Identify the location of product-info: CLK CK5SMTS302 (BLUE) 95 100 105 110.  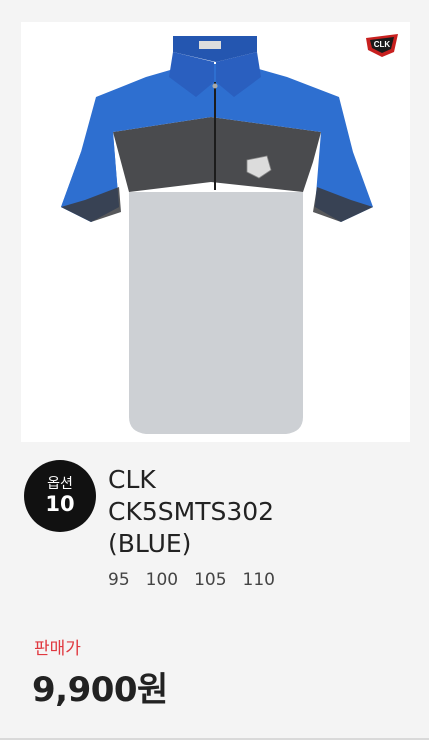
(263, 527).